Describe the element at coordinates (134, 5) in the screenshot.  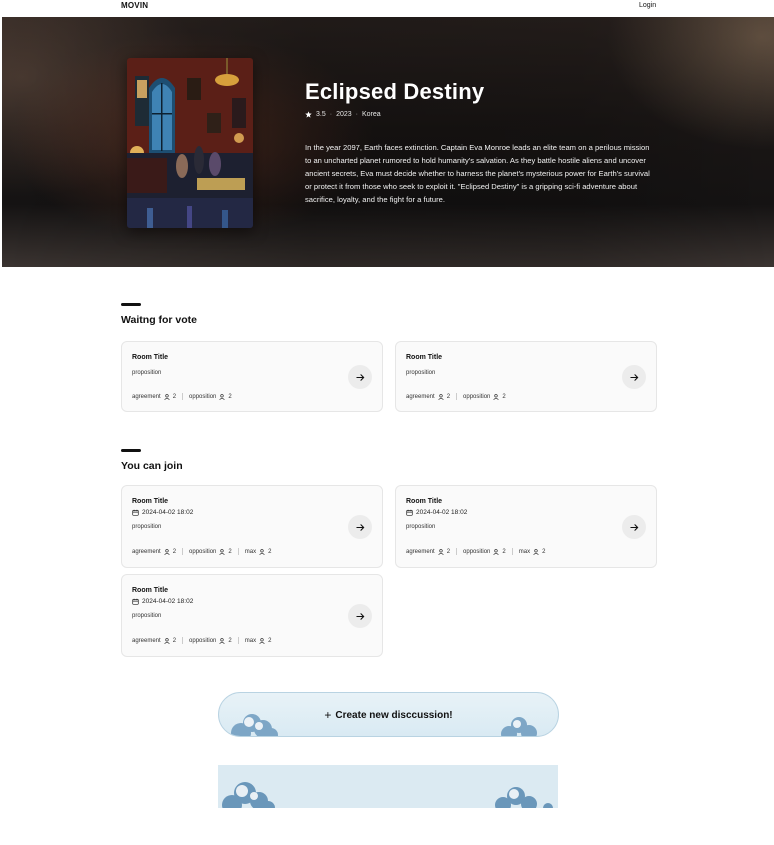
I see `logo: MOVIN` at that location.